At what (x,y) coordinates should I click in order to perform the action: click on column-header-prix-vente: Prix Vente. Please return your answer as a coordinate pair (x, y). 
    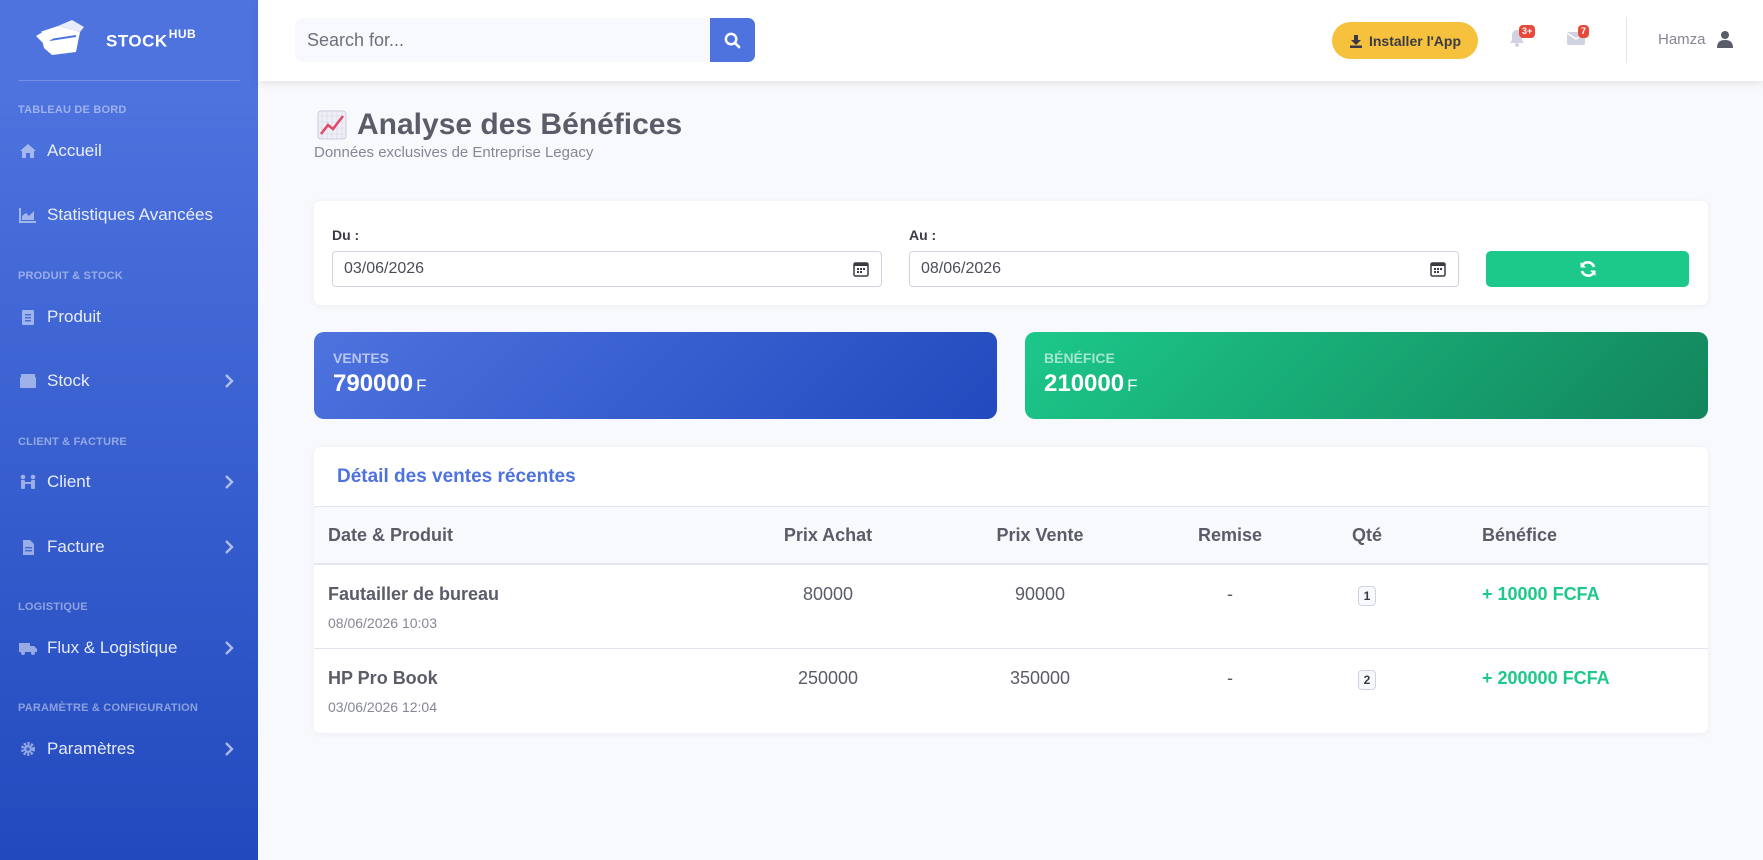
    Looking at the image, I should click on (1040, 534).